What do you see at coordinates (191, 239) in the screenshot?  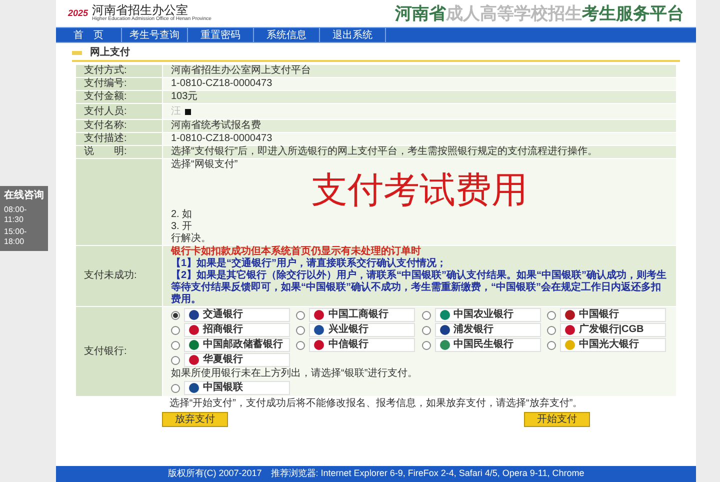 I see `note-fragment: 行解决。` at bounding box center [191, 239].